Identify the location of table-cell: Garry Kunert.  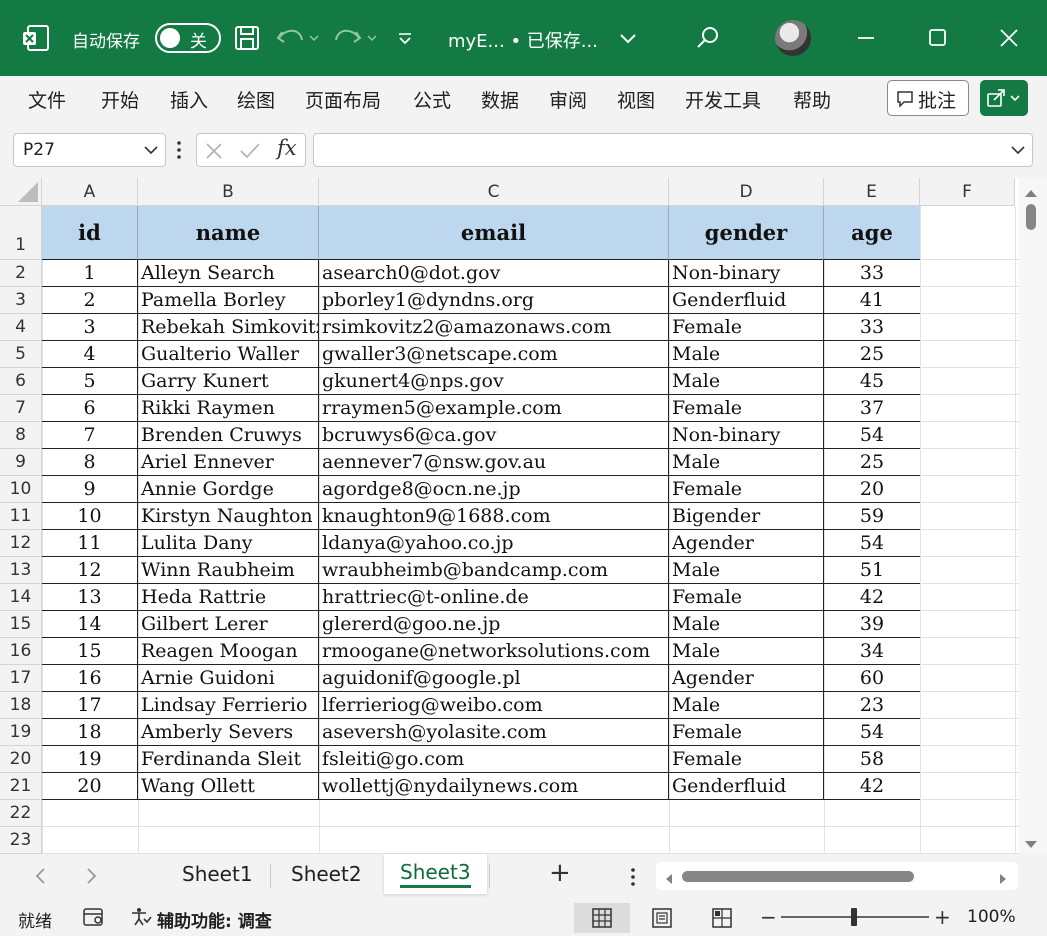
(228, 381).